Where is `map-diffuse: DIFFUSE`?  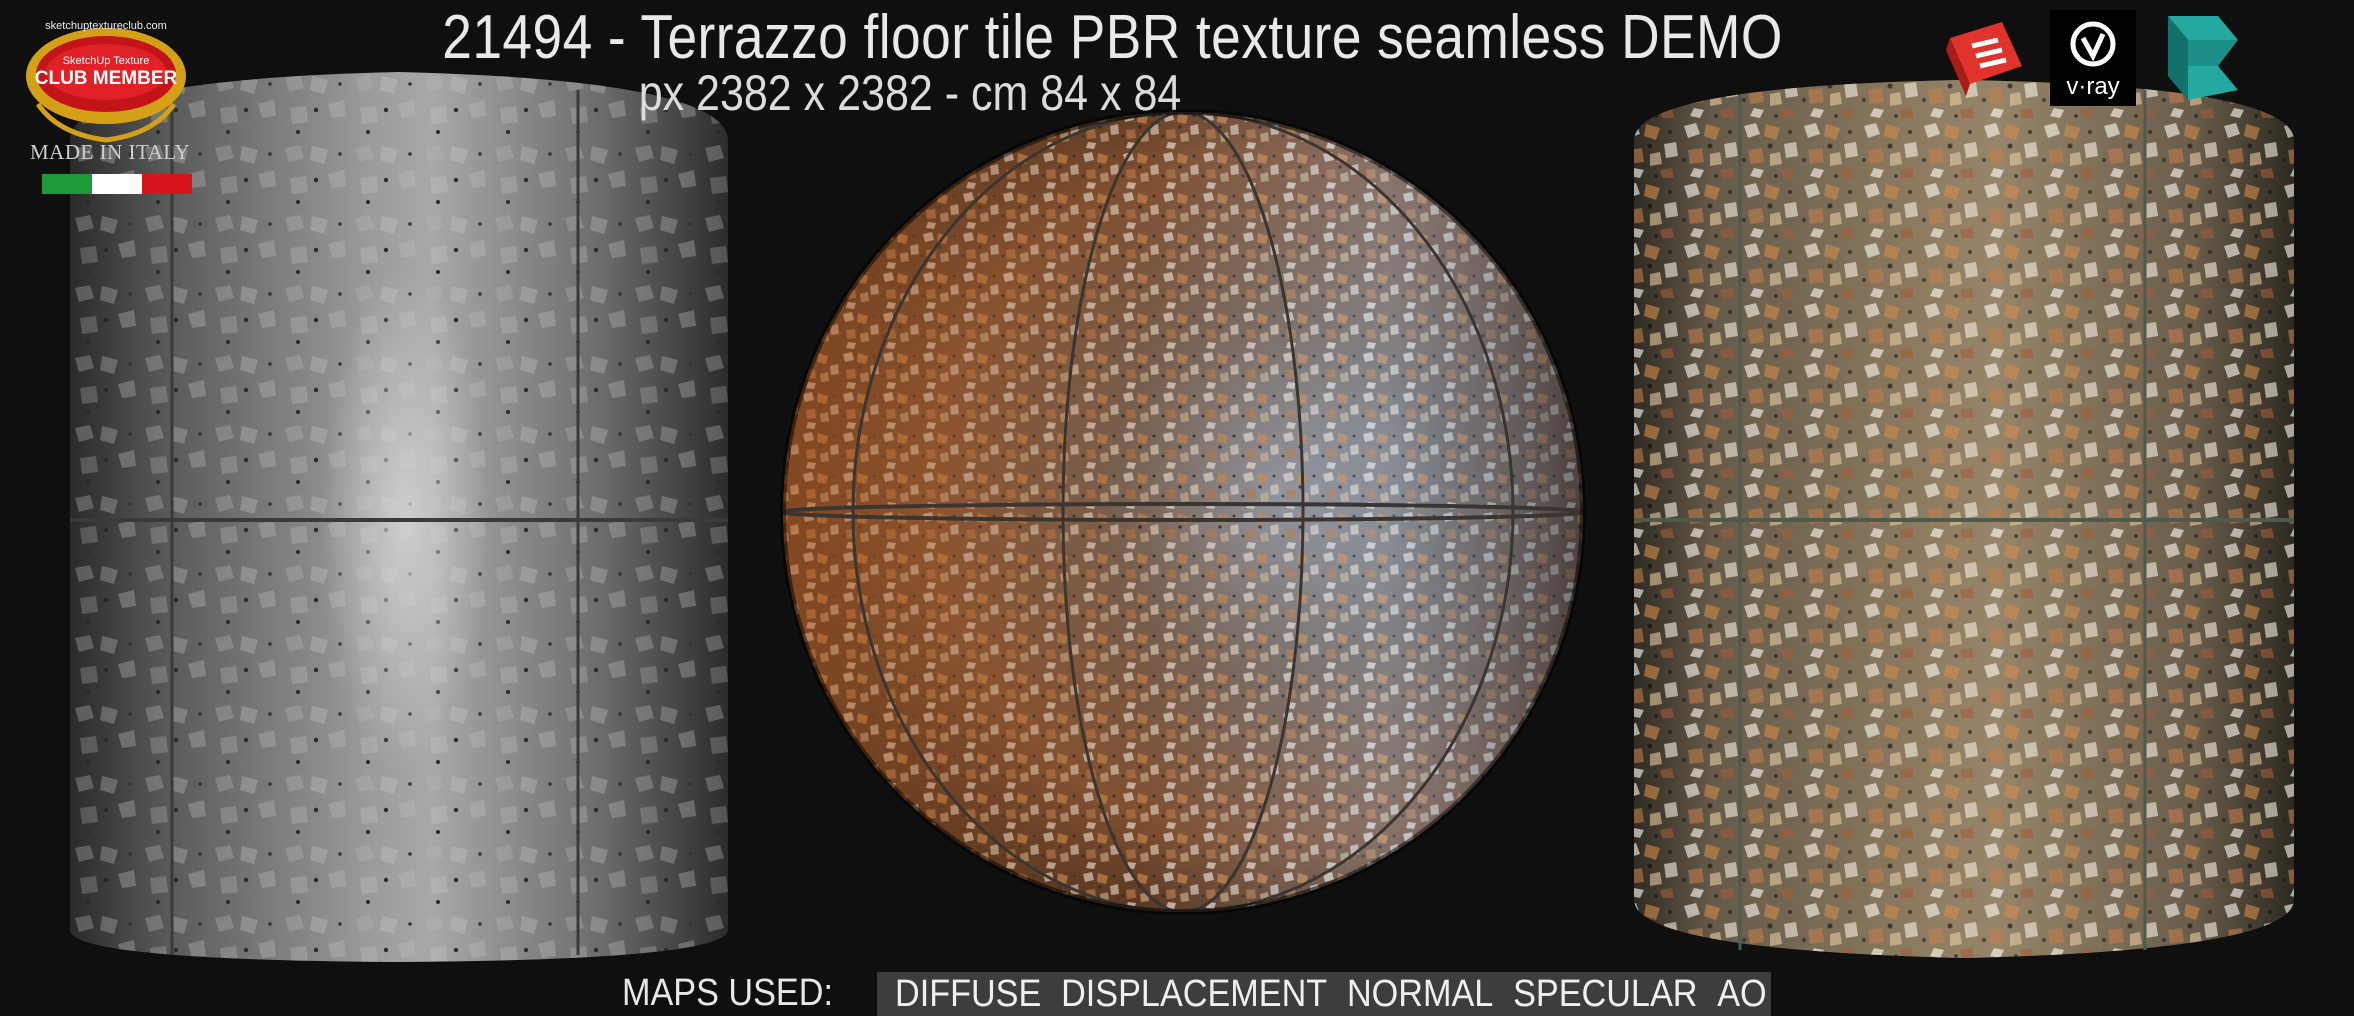 map-diffuse: DIFFUSE is located at coordinates (968, 993).